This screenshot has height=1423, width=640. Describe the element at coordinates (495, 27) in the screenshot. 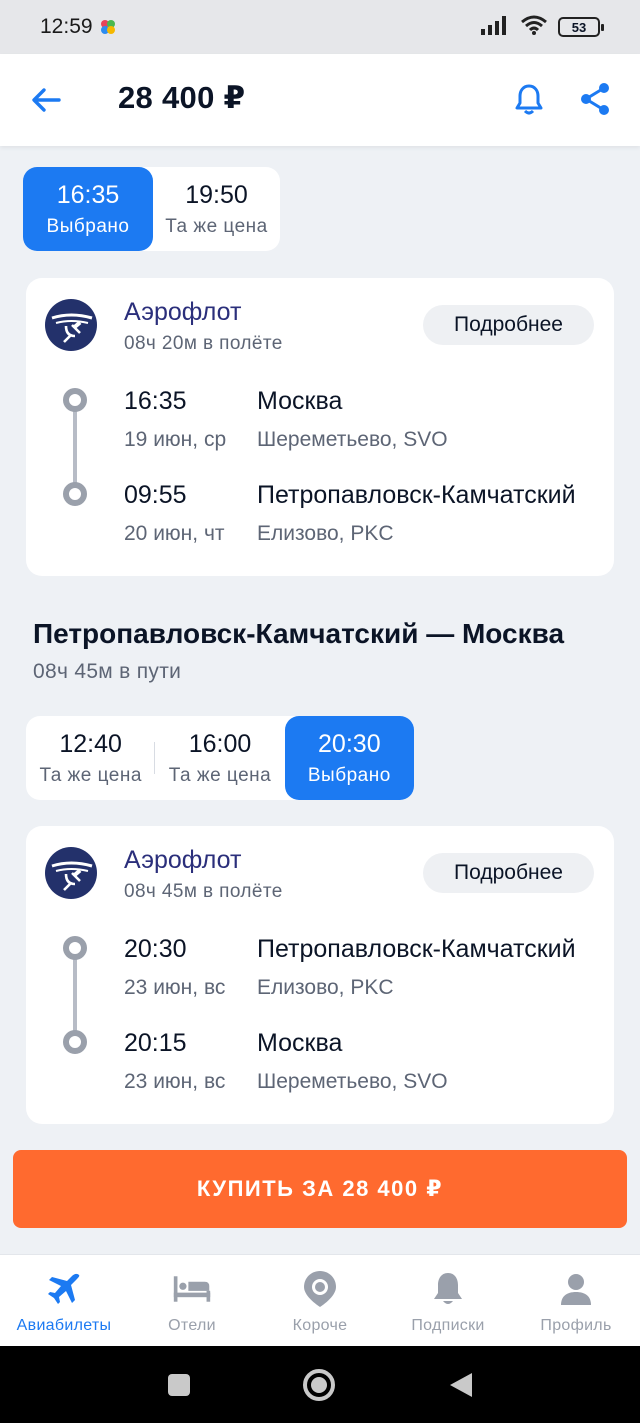

I see `signal-icon` at that location.